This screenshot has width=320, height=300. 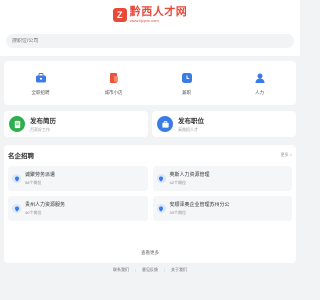 What do you see at coordinates (41, 78) in the screenshot?
I see `briefcase-icon` at bounding box center [41, 78].